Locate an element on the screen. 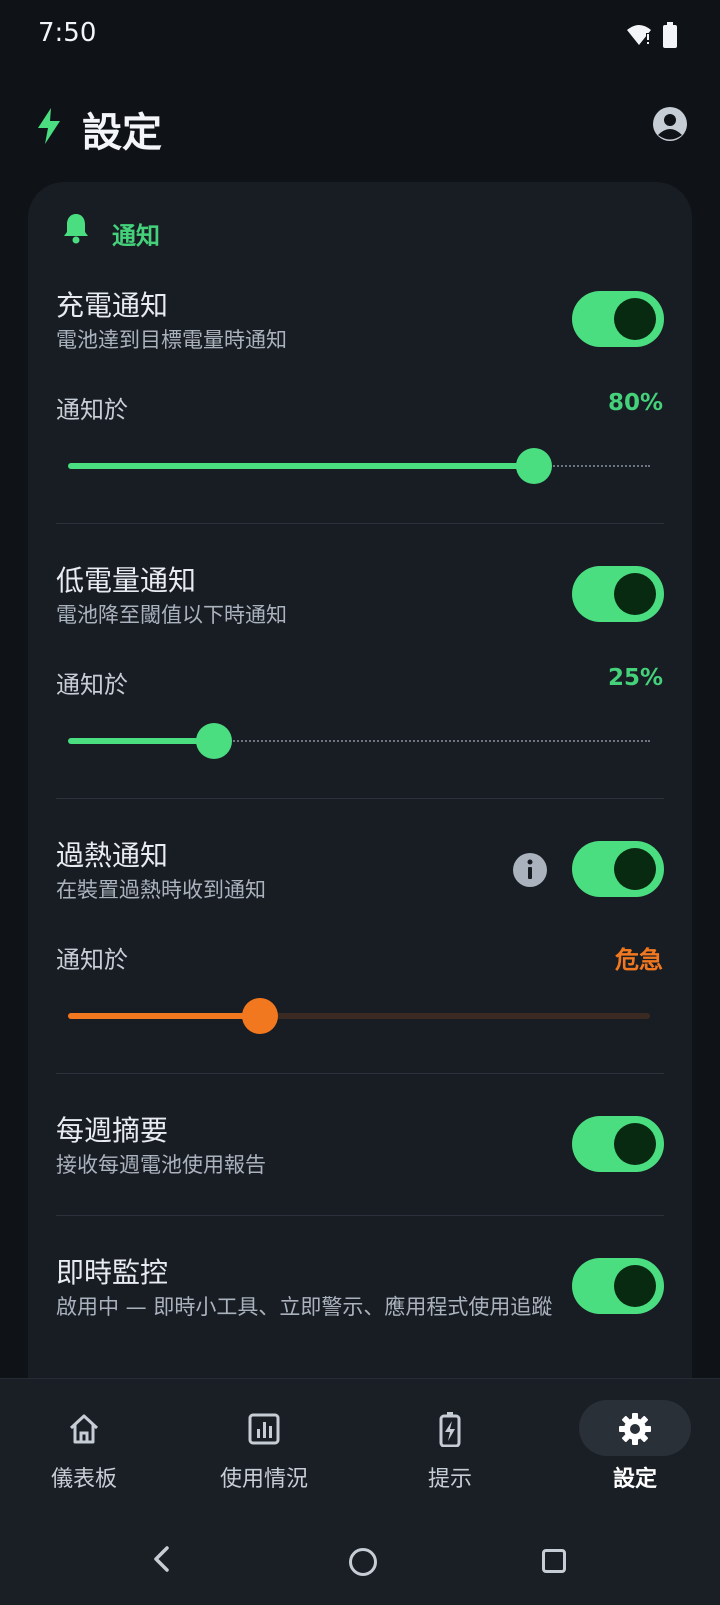 Image resolution: width=720 pixels, height=1605 pixels. page-title: 設定 is located at coordinates (122, 133).